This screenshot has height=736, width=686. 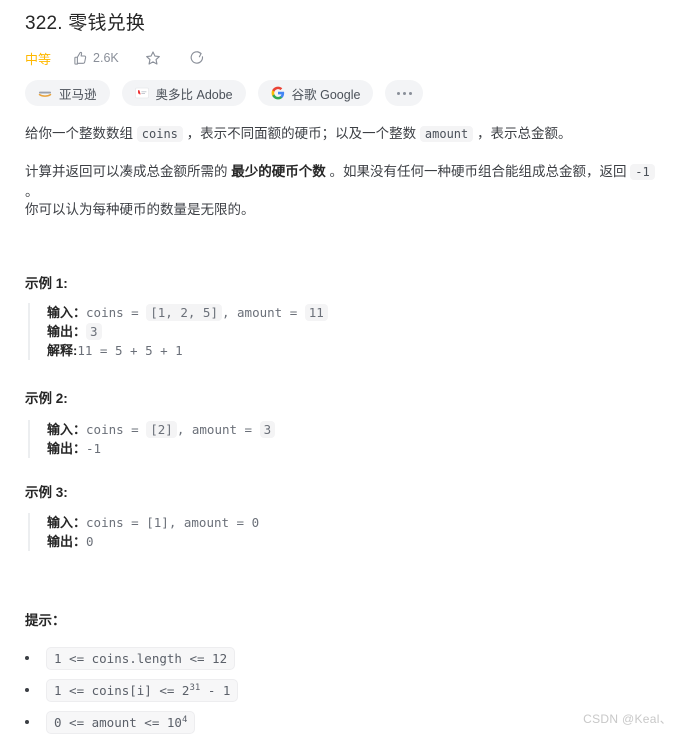 I want to click on desc-text: 给你一个整数数组, so click(x=81, y=133).